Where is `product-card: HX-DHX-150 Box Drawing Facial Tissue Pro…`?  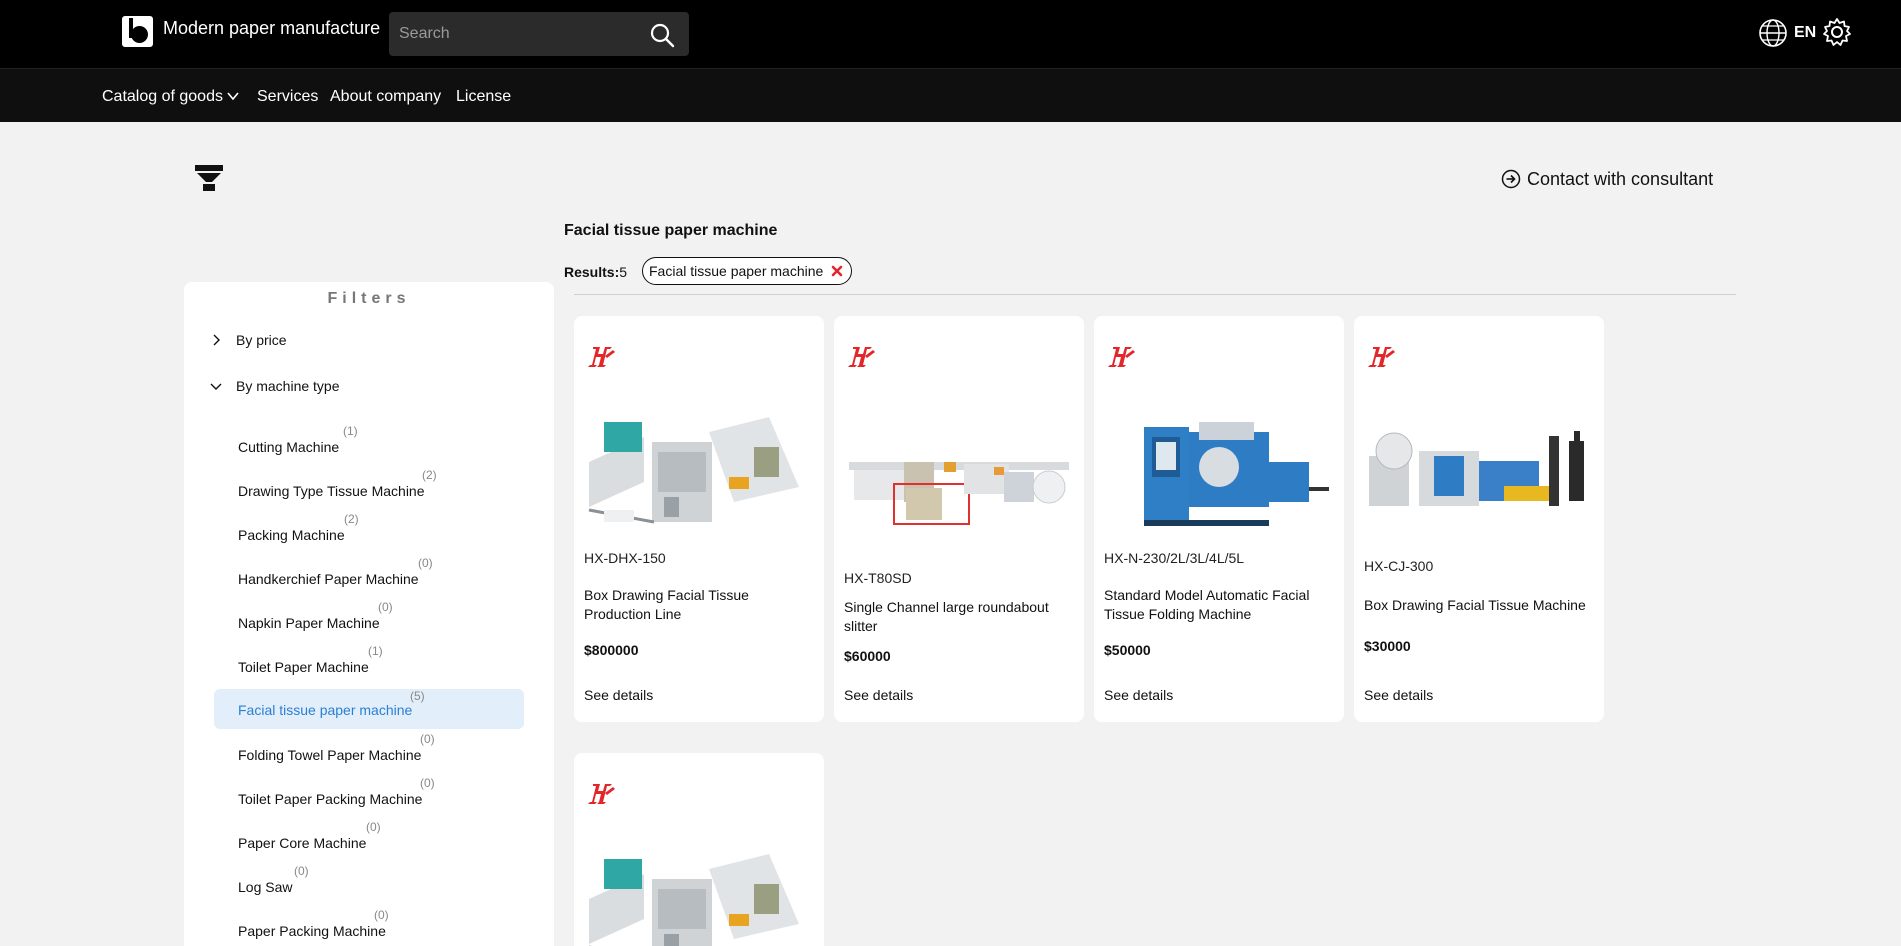
product-card: HX-DHX-150 Box Drawing Facial Tissue Pro… is located at coordinates (699, 519).